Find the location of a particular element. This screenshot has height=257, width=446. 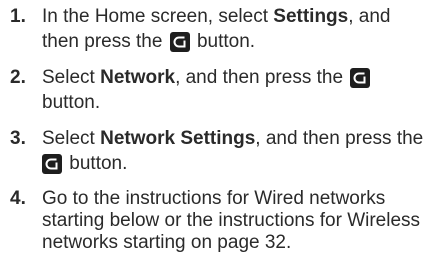

step-number: 1. is located at coordinates (18, 16).